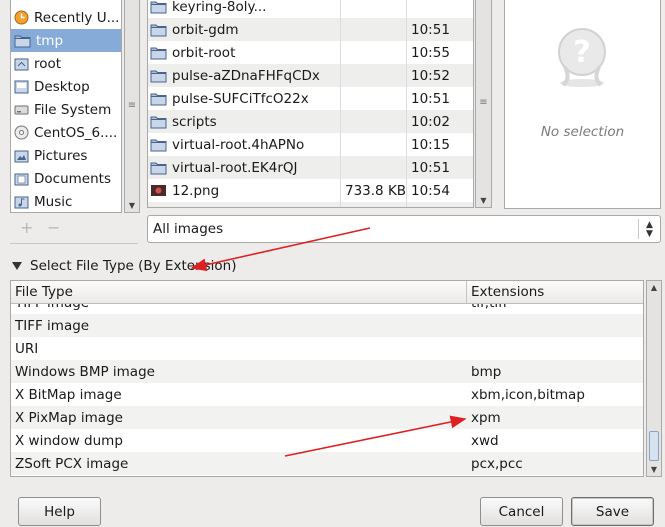 This screenshot has width=665, height=527. Describe the element at coordinates (59, 511) in the screenshot. I see `help-button: Help` at that location.